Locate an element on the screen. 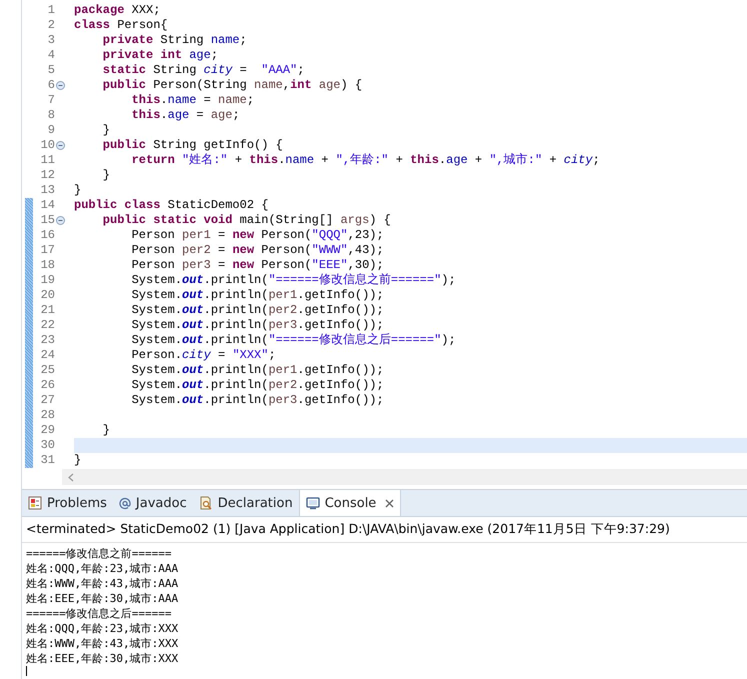 The image size is (747, 679). line-number: 29 is located at coordinates (47, 430).